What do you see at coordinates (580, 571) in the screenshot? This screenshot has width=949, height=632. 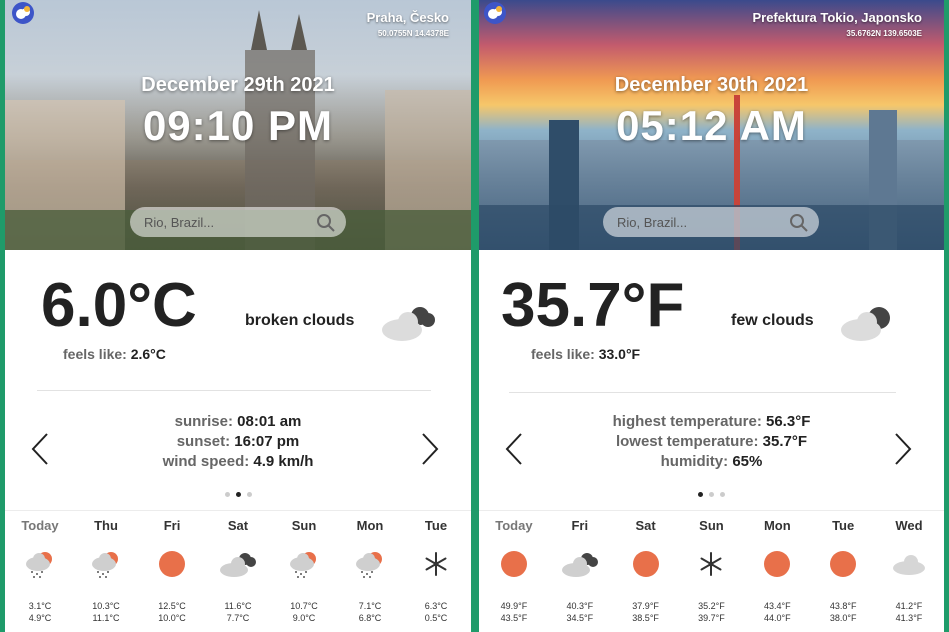 I see `forecast-day: Fri 40.3°F 34.5°F` at bounding box center [580, 571].